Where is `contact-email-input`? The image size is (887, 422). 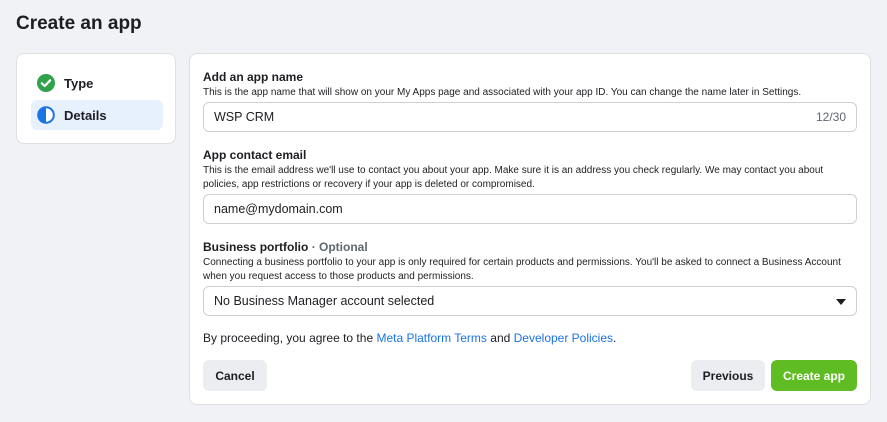
contact-email-input is located at coordinates (530, 209).